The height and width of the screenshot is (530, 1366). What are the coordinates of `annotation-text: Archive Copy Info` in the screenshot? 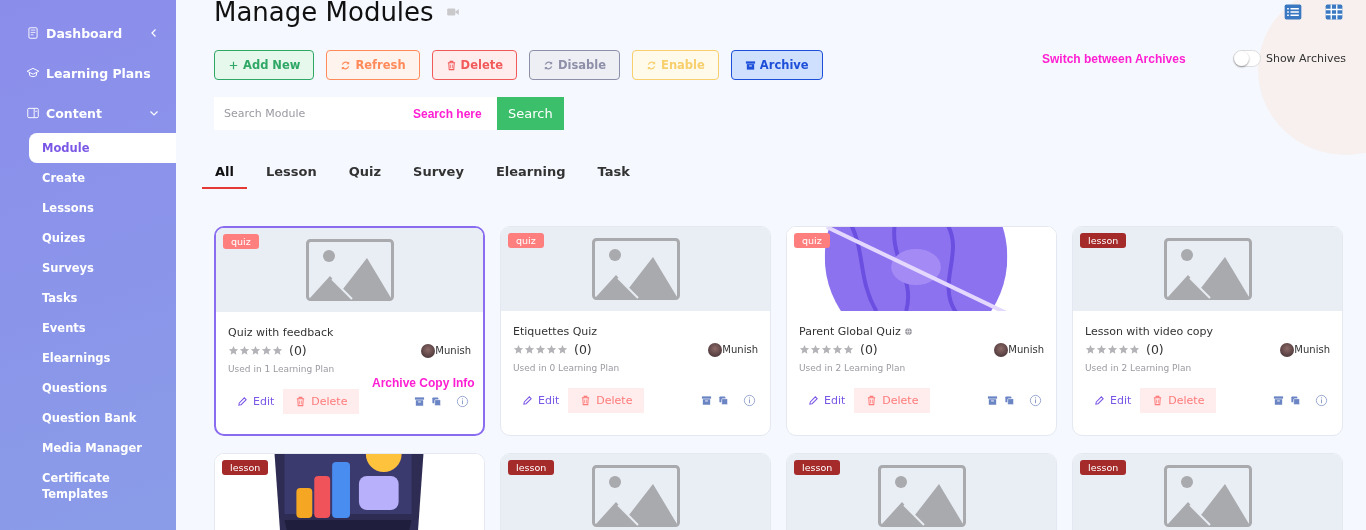 It's located at (423, 383).